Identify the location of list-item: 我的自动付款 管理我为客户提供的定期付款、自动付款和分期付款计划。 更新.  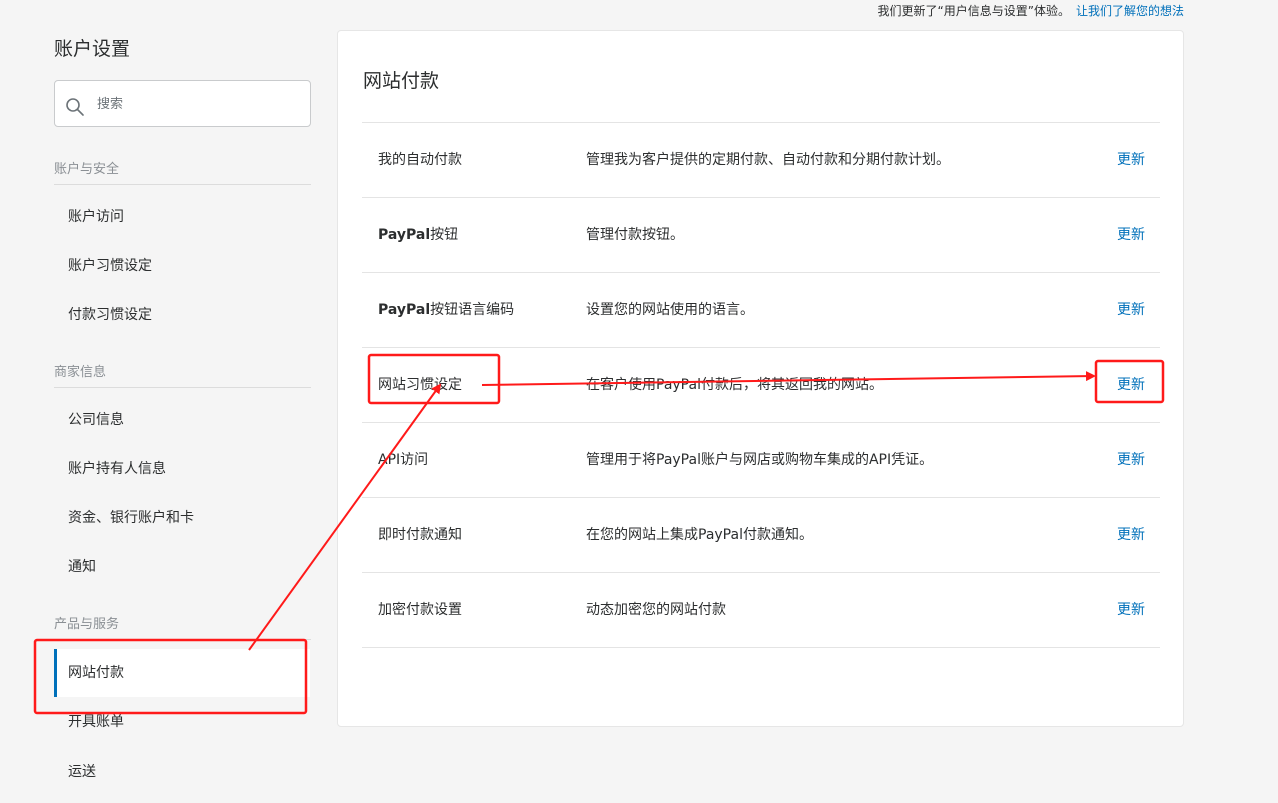
(761, 160).